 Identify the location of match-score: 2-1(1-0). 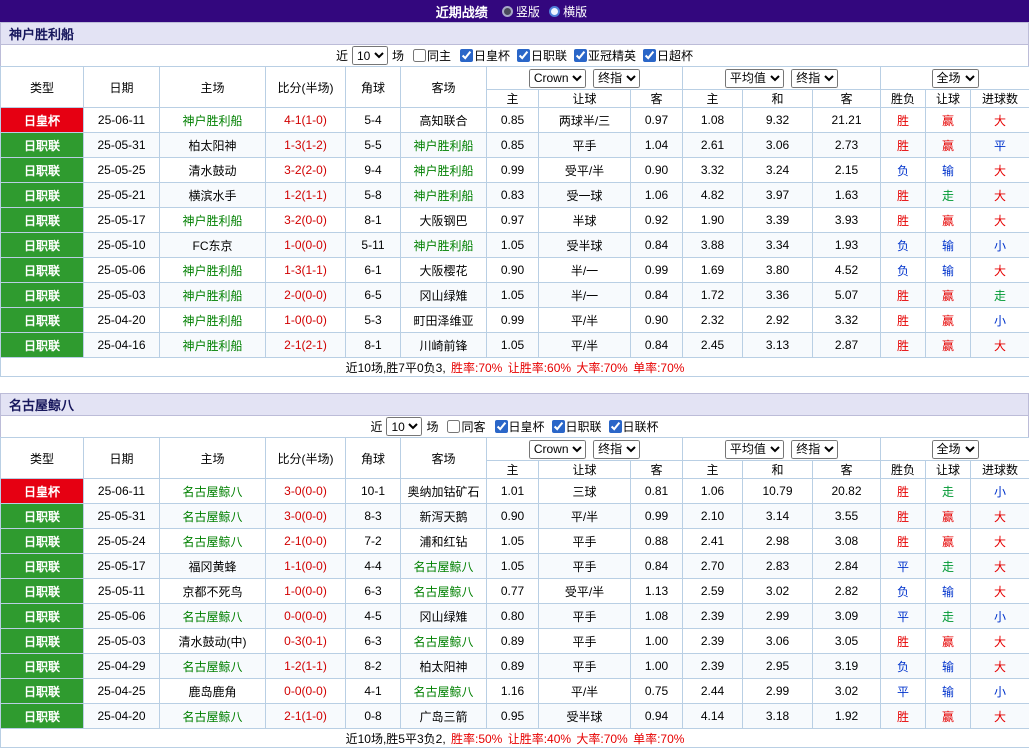
(306, 716).